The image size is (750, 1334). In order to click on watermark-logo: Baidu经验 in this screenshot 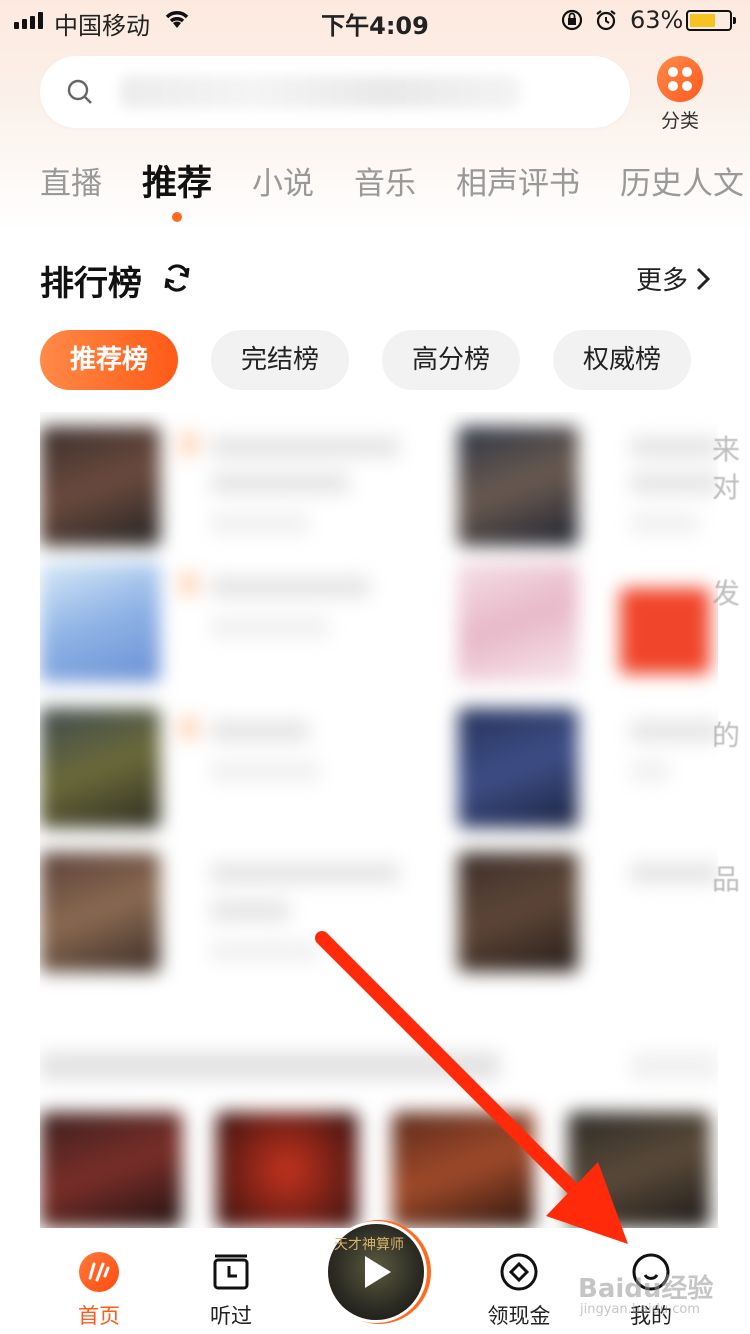, I will do `click(646, 1289)`.